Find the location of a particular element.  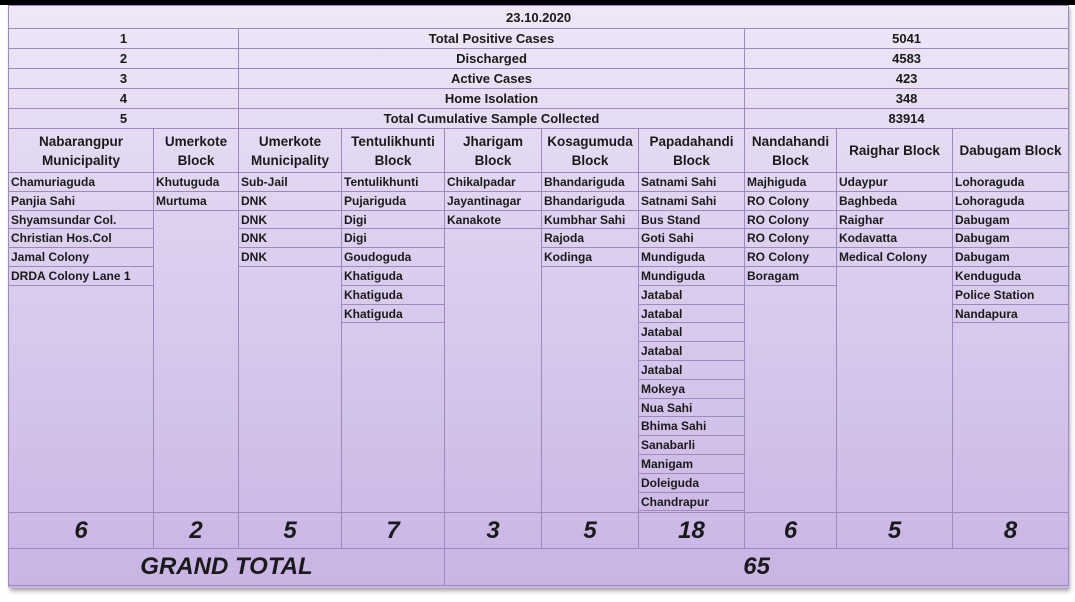

column-total: 6 is located at coordinates (81, 530).